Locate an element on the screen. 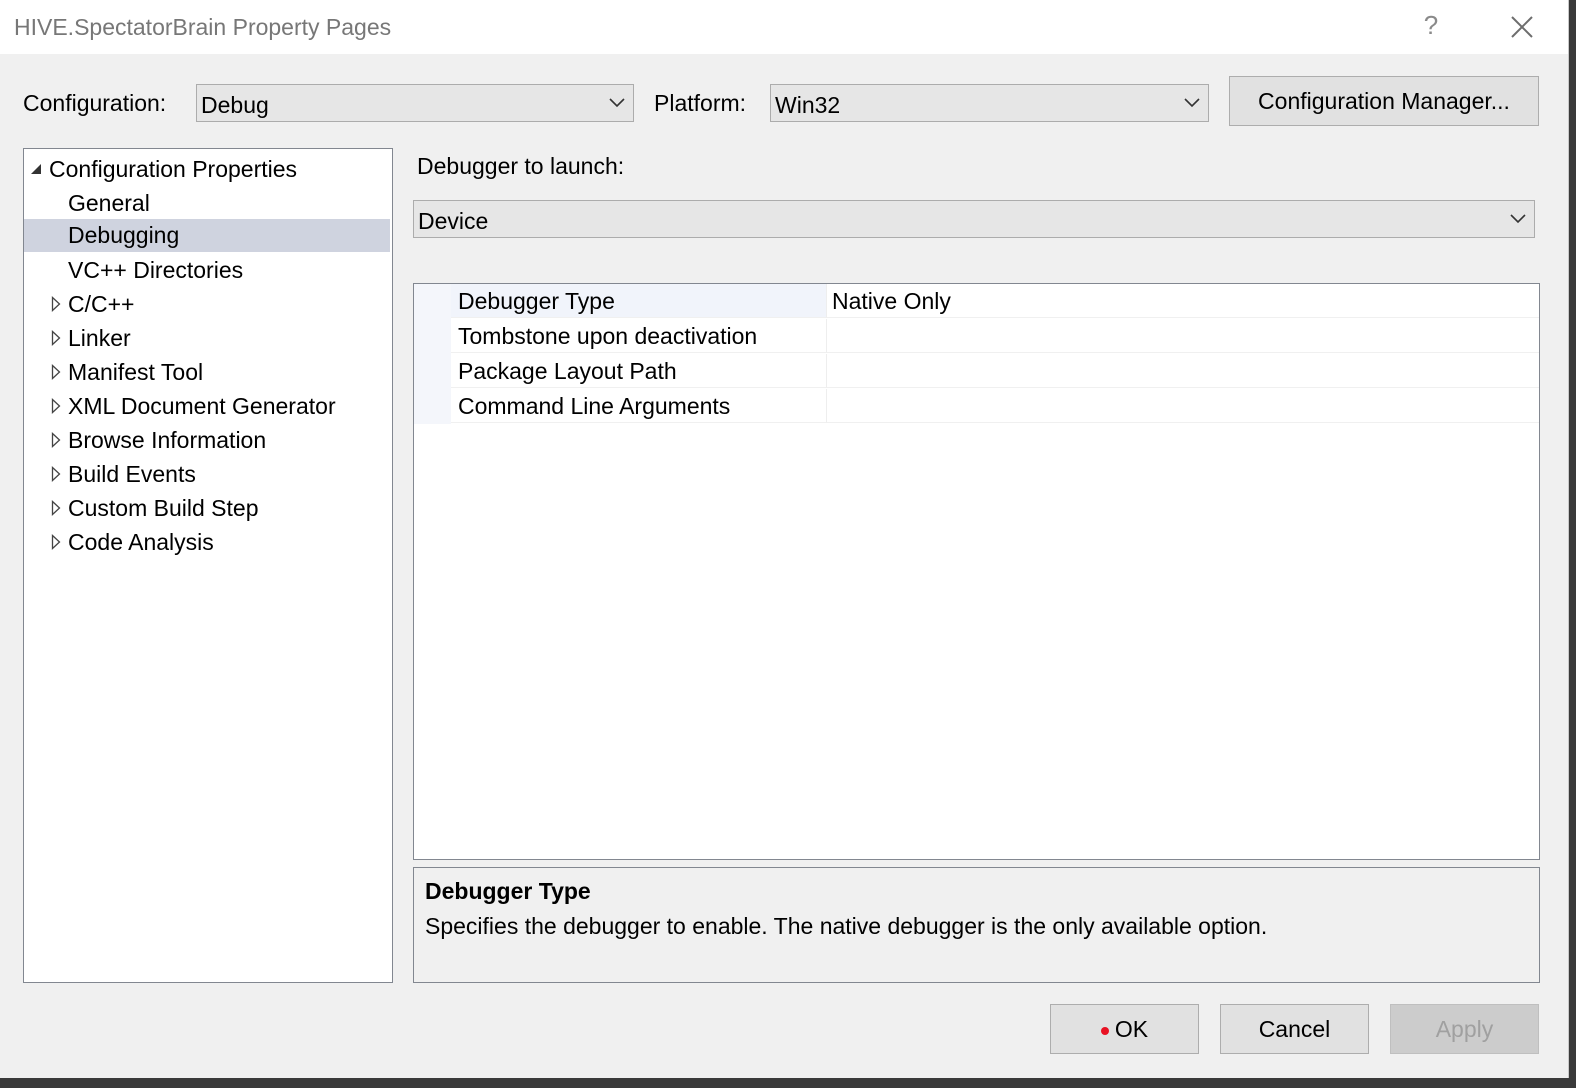  close-button is located at coordinates (1522, 27).